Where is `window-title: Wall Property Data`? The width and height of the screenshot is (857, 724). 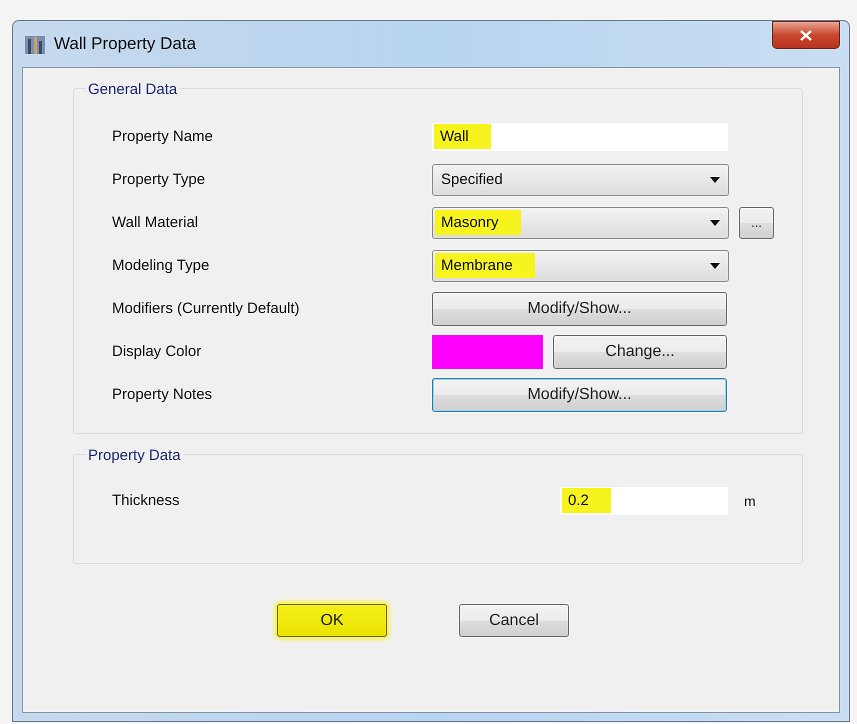
window-title: Wall Property Data is located at coordinates (125, 44).